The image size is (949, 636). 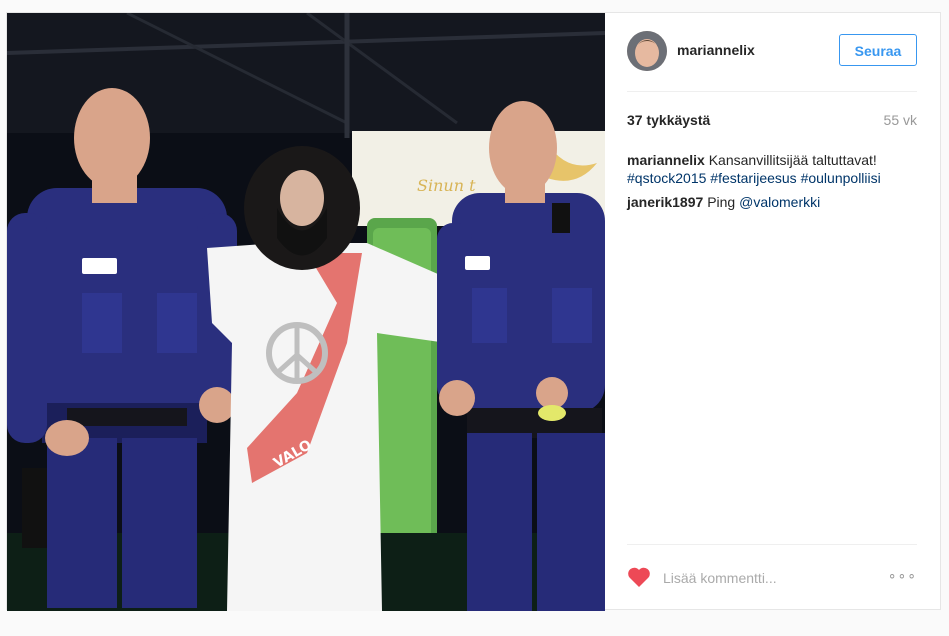 I want to click on banner-text: Sinun t, so click(x=446, y=185).